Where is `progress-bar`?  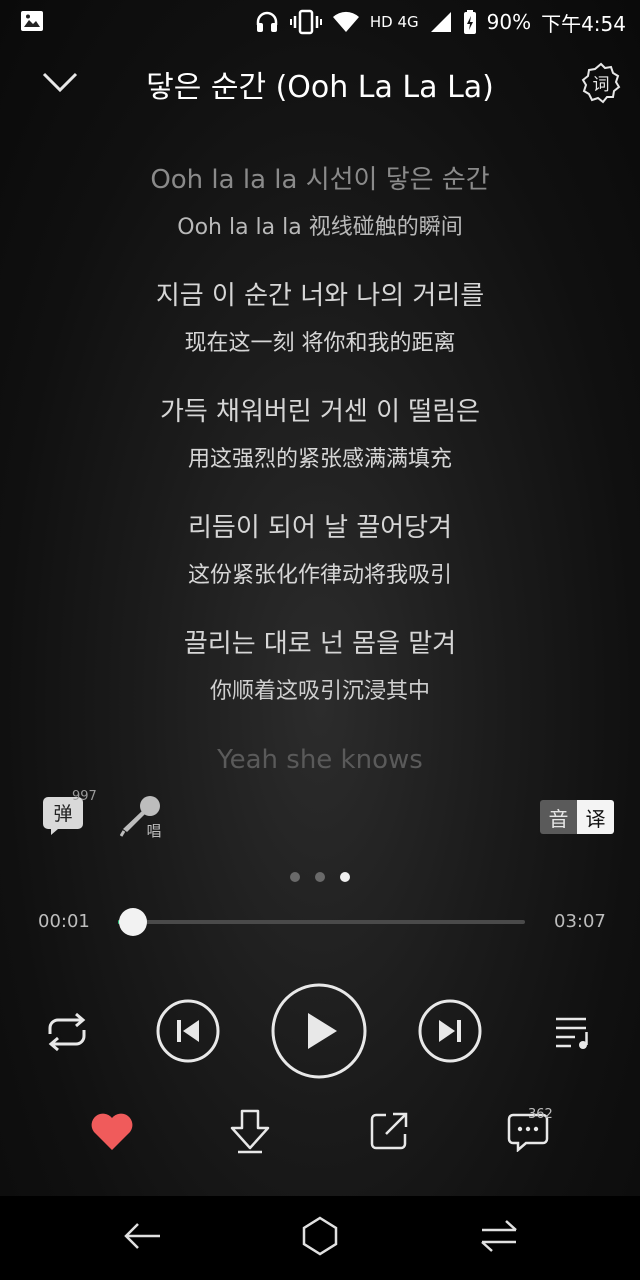
progress-bar is located at coordinates (321, 922).